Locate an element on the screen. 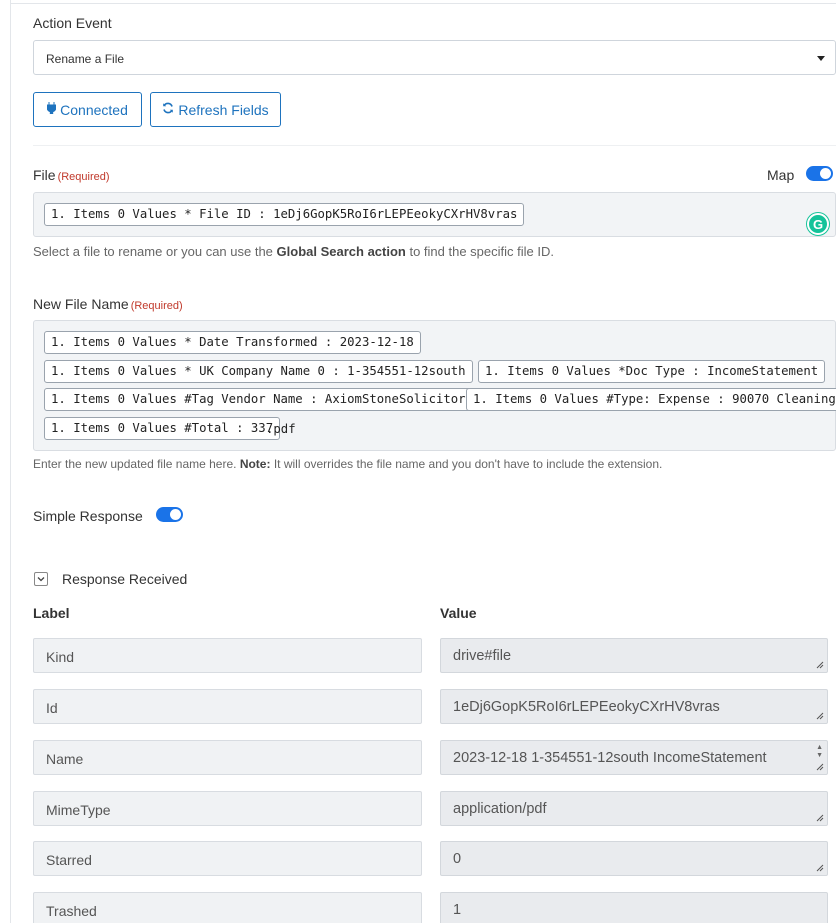 This screenshot has height=923, width=836. section-divider is located at coordinates (434, 145).